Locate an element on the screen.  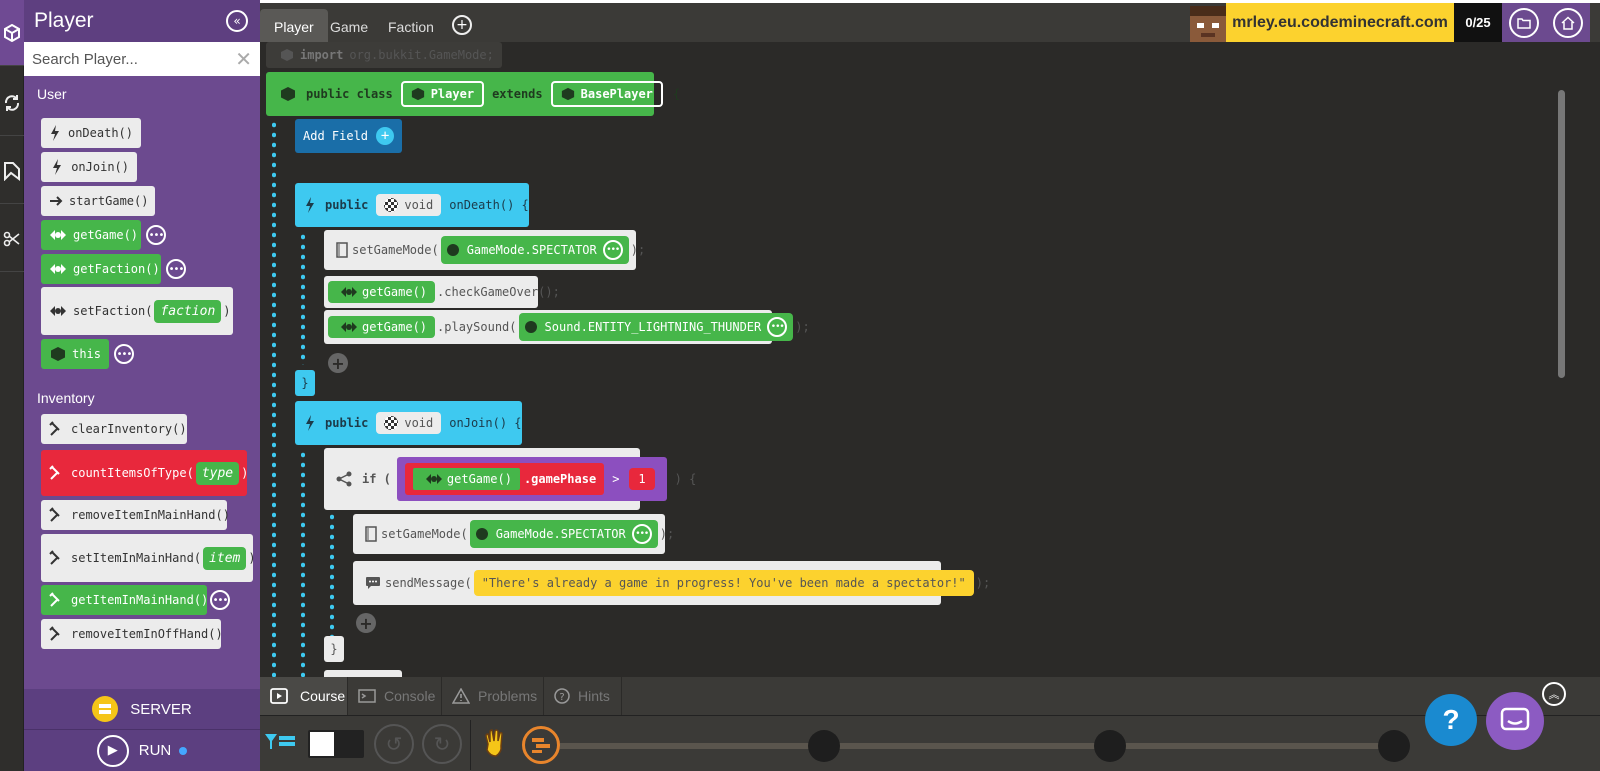
progress-counter: 0/25 is located at coordinates (1478, 22).